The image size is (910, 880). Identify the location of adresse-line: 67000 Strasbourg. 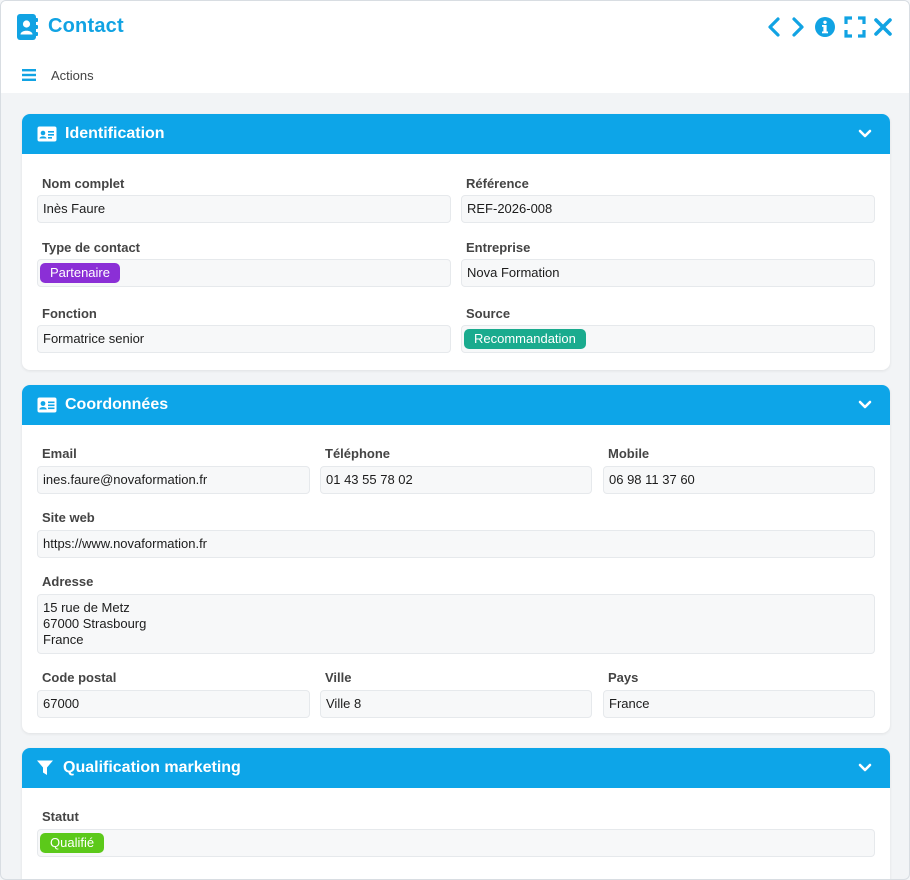
(95, 623).